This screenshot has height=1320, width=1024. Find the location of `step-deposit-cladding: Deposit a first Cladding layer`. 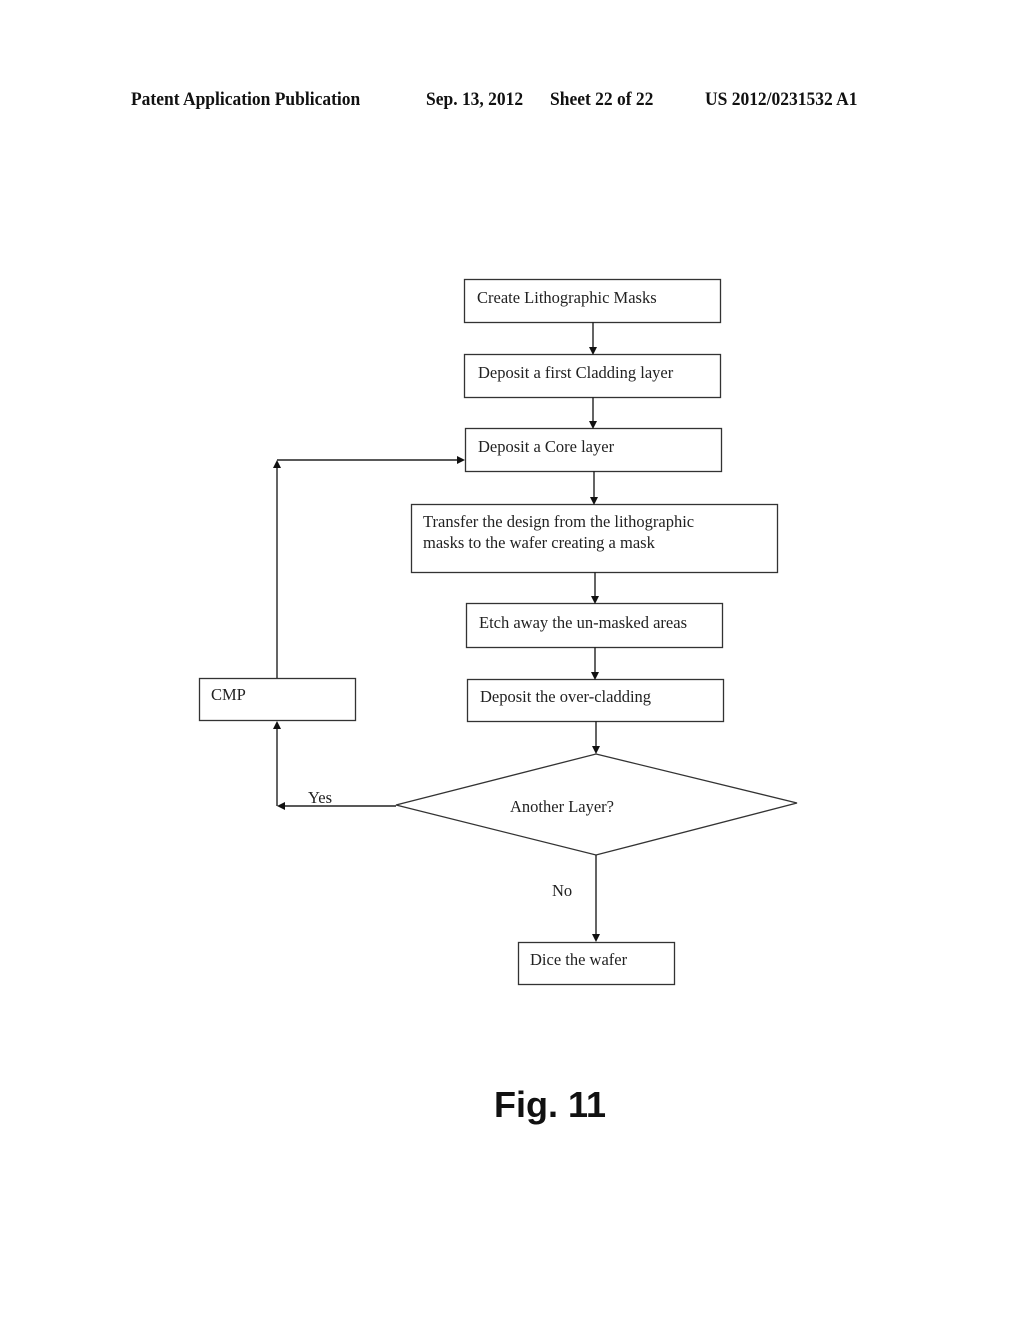

step-deposit-cladding: Deposit a first Cladding layer is located at coordinates (592, 376).